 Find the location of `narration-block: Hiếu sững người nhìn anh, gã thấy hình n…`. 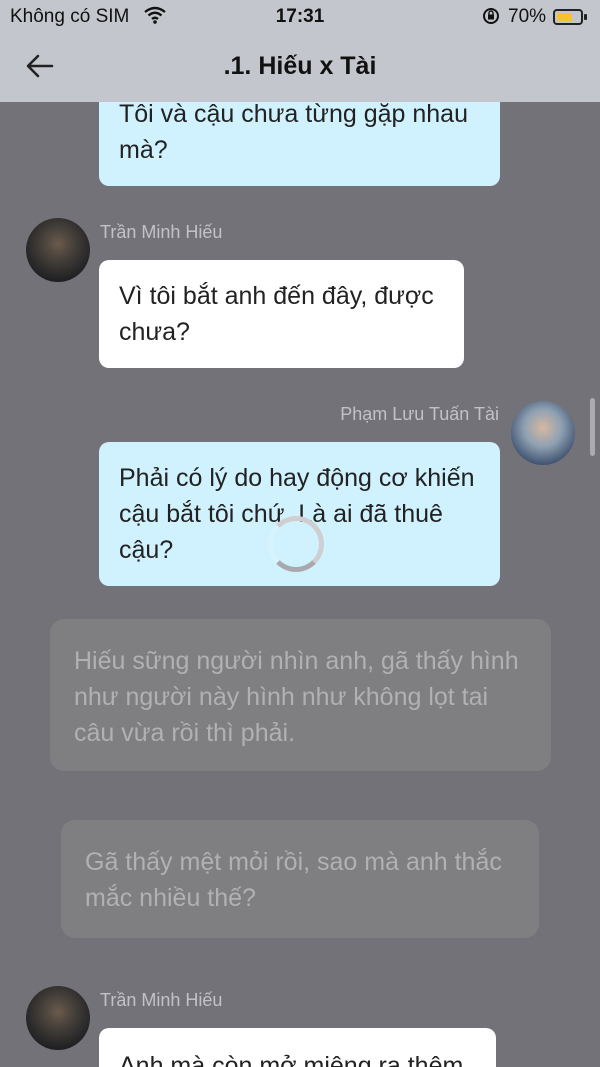

narration-block: Hiếu sững người nhìn anh, gã thấy hình n… is located at coordinates (300, 695).